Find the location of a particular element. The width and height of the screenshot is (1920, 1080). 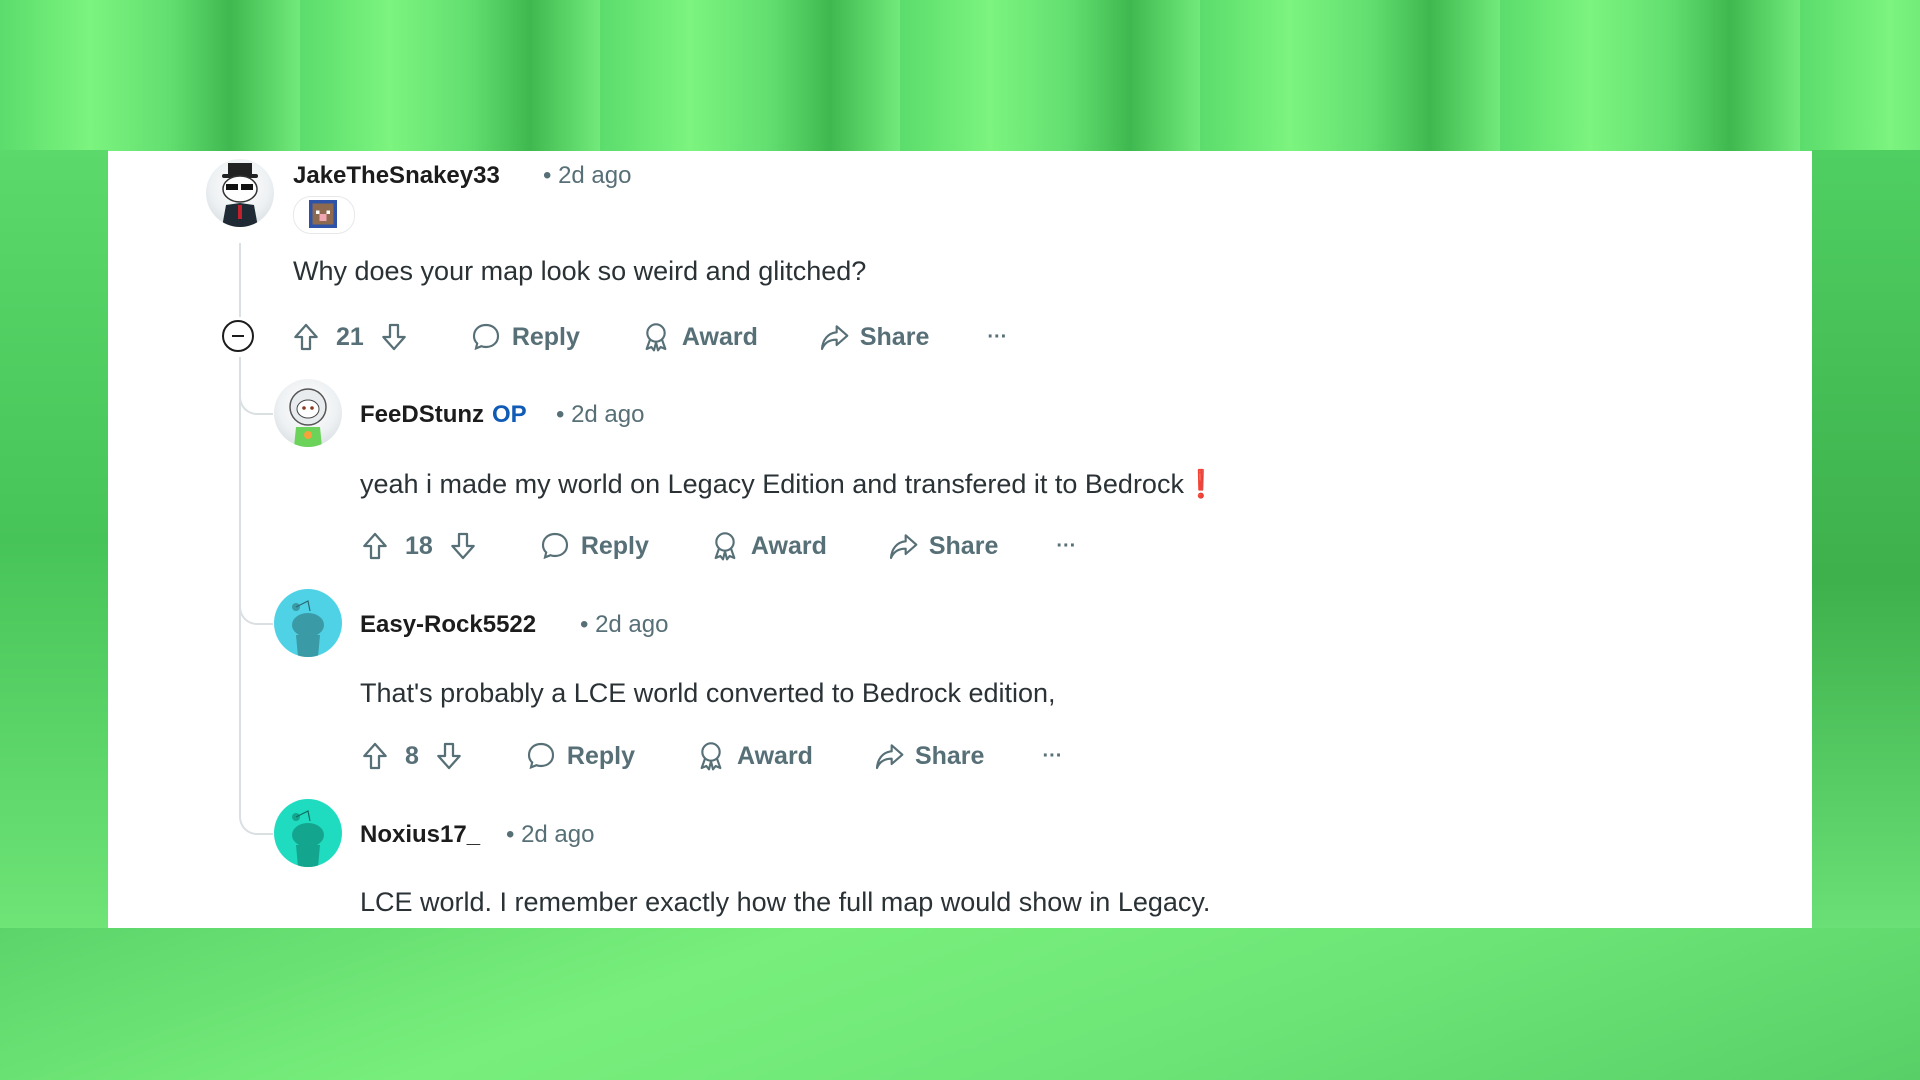

snoo-astronaut-icon is located at coordinates (308, 417).